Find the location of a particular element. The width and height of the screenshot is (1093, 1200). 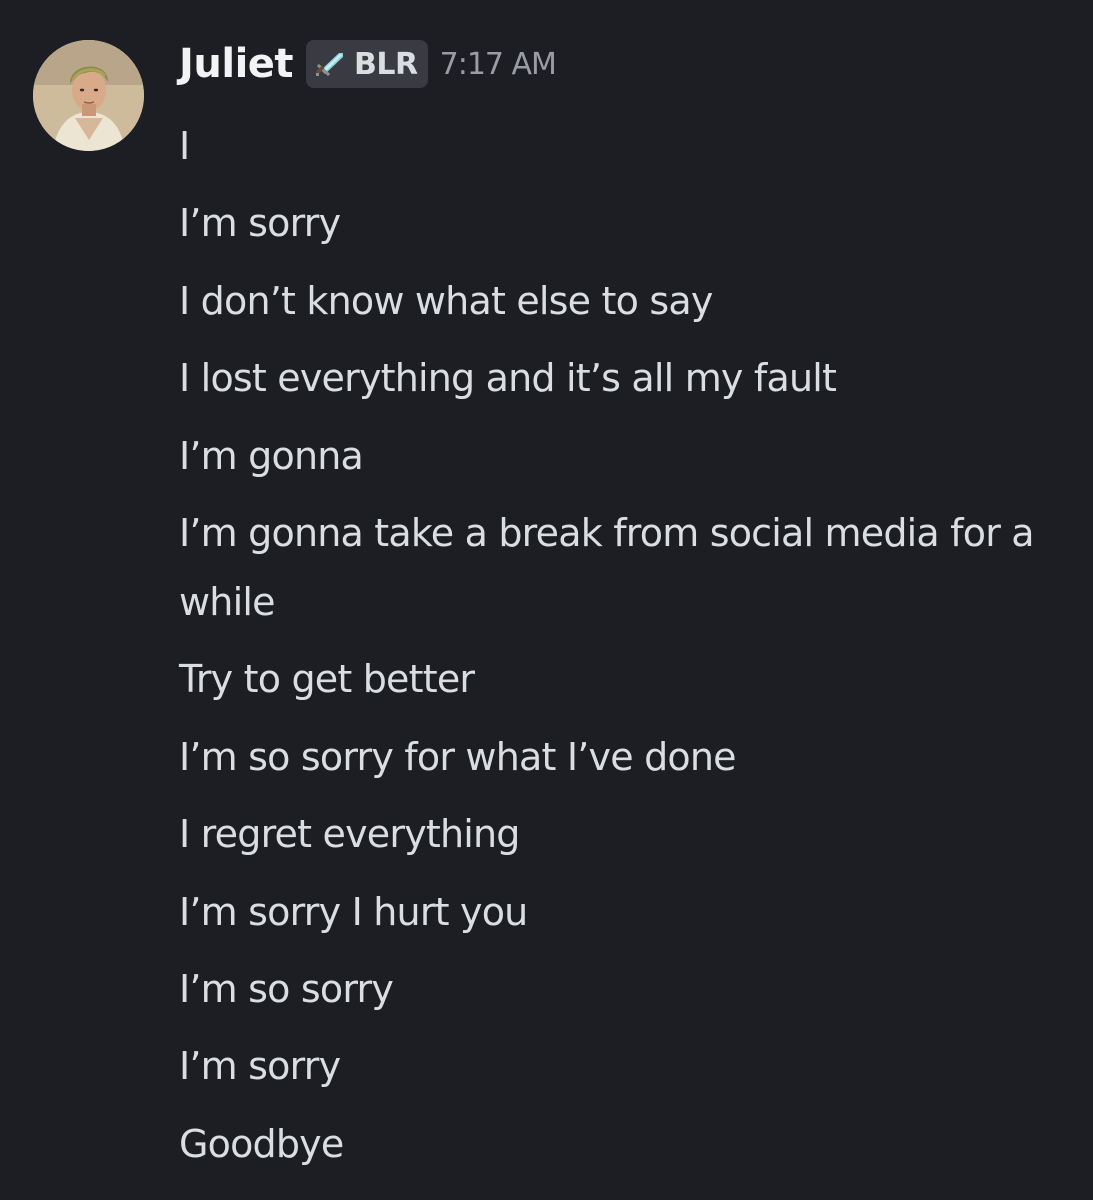

timestamp: 7:17 AM is located at coordinates (498, 64).